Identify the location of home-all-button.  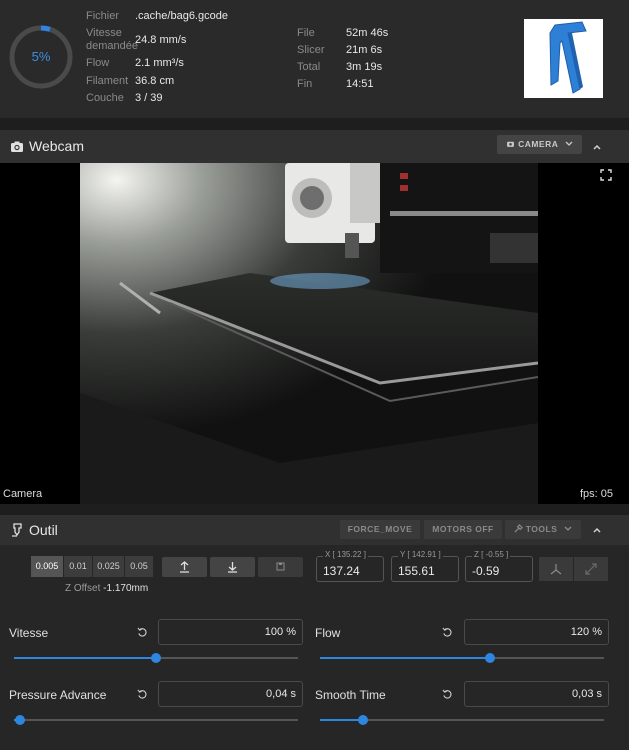
(556, 569).